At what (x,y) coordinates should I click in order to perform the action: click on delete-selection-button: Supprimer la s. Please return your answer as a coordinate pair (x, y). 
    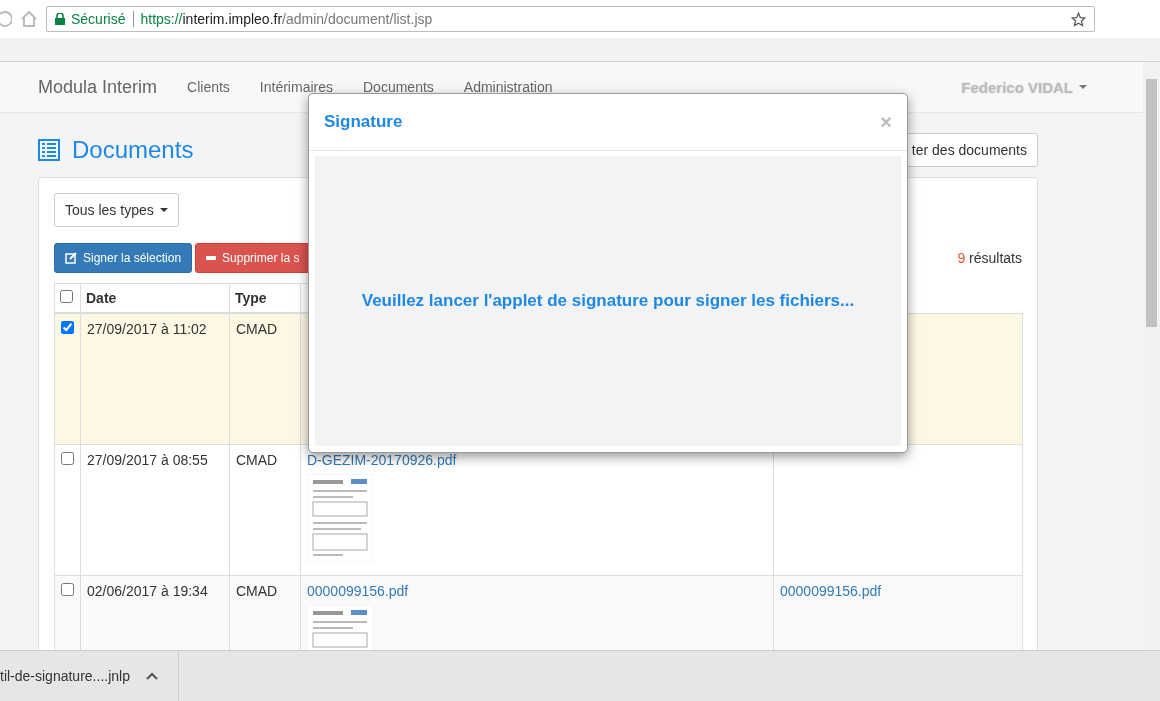
    Looking at the image, I should click on (253, 258).